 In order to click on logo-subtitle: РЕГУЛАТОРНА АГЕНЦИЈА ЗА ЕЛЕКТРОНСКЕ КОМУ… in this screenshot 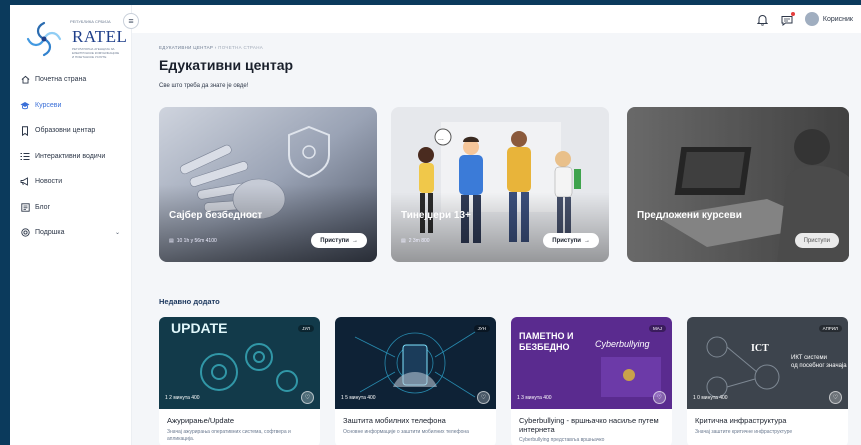, I will do `click(96, 53)`.